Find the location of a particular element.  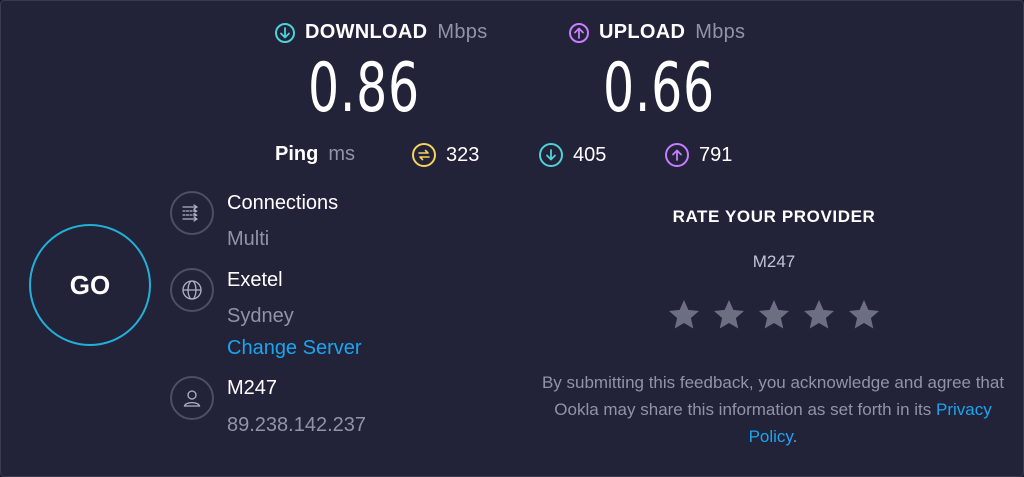

ping-download-value: 405 is located at coordinates (590, 154).